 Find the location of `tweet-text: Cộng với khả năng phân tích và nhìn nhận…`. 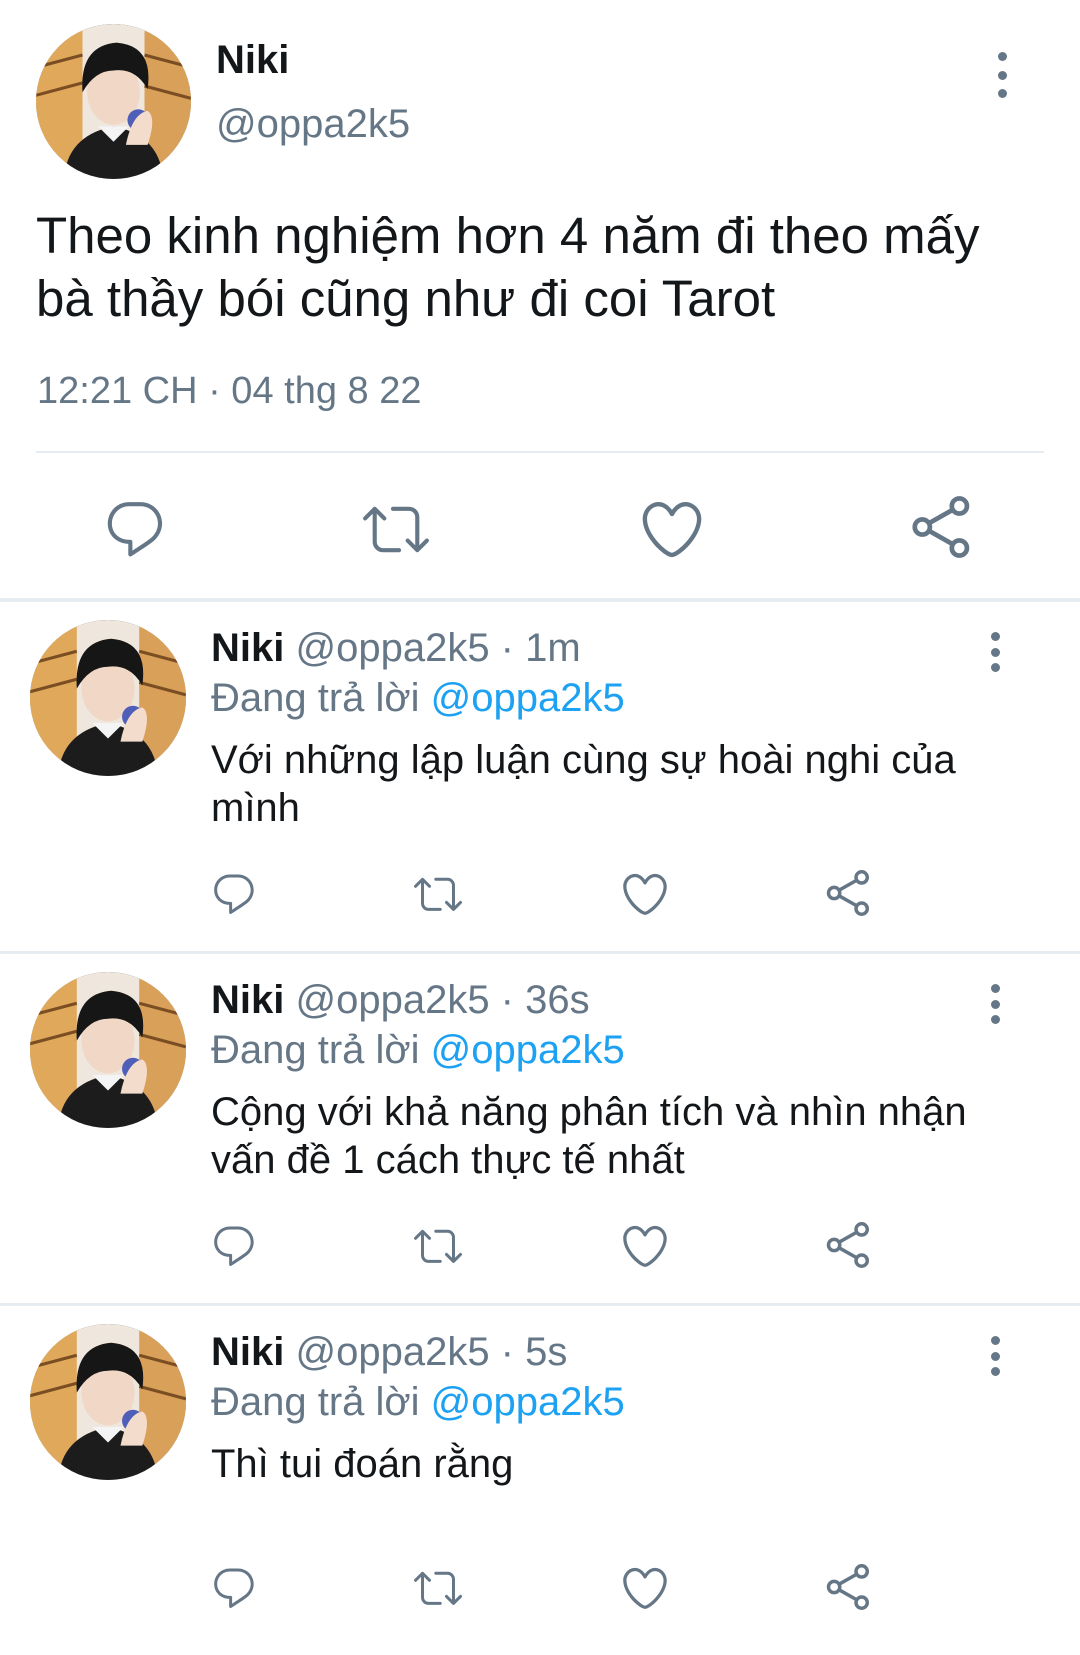

tweet-text: Cộng với khả năng phân tích và nhìn nhận… is located at coordinates (589, 1136).